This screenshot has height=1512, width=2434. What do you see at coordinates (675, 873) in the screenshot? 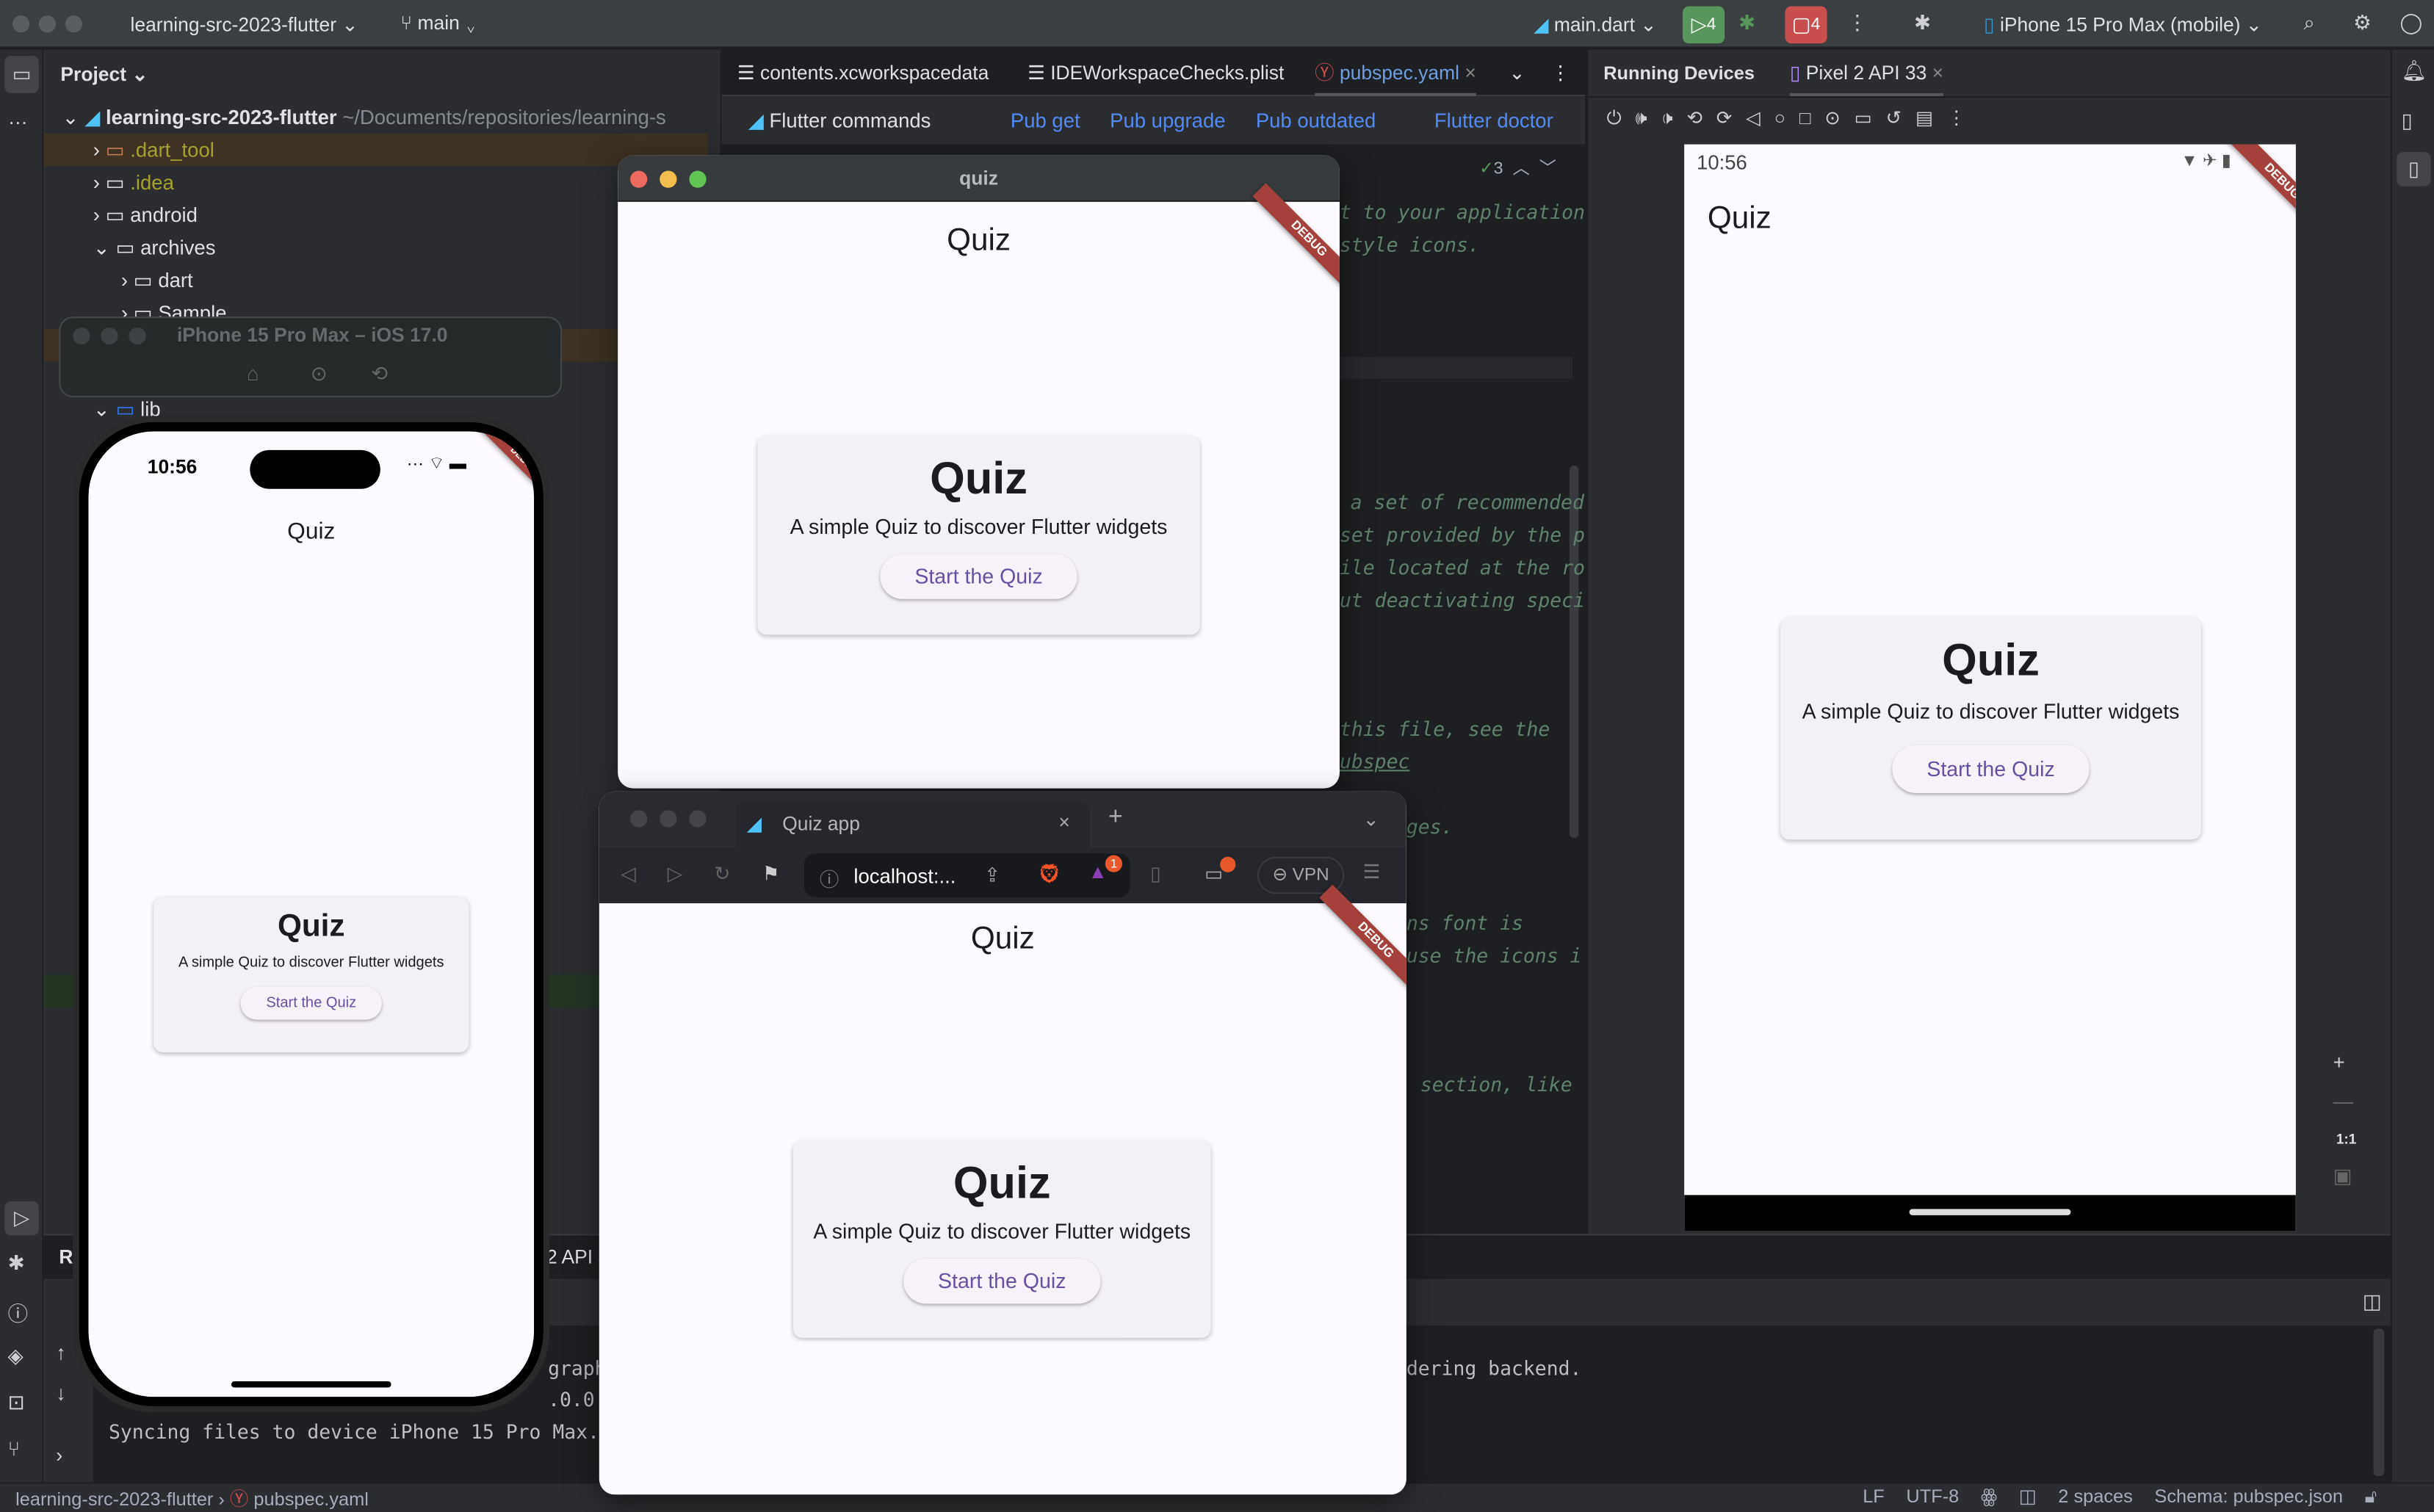
I see `forward-icon: ▷` at bounding box center [675, 873].